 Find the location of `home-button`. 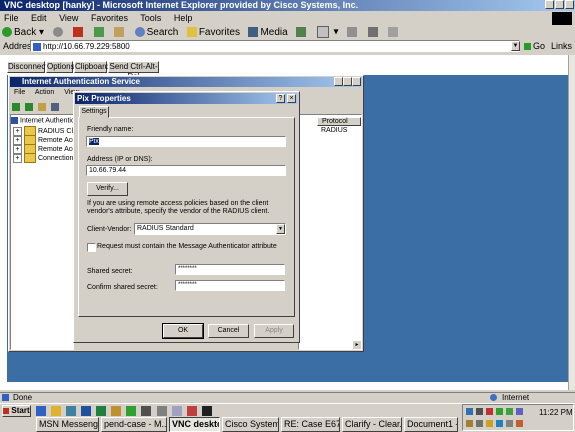

home-button is located at coordinates (120, 33).